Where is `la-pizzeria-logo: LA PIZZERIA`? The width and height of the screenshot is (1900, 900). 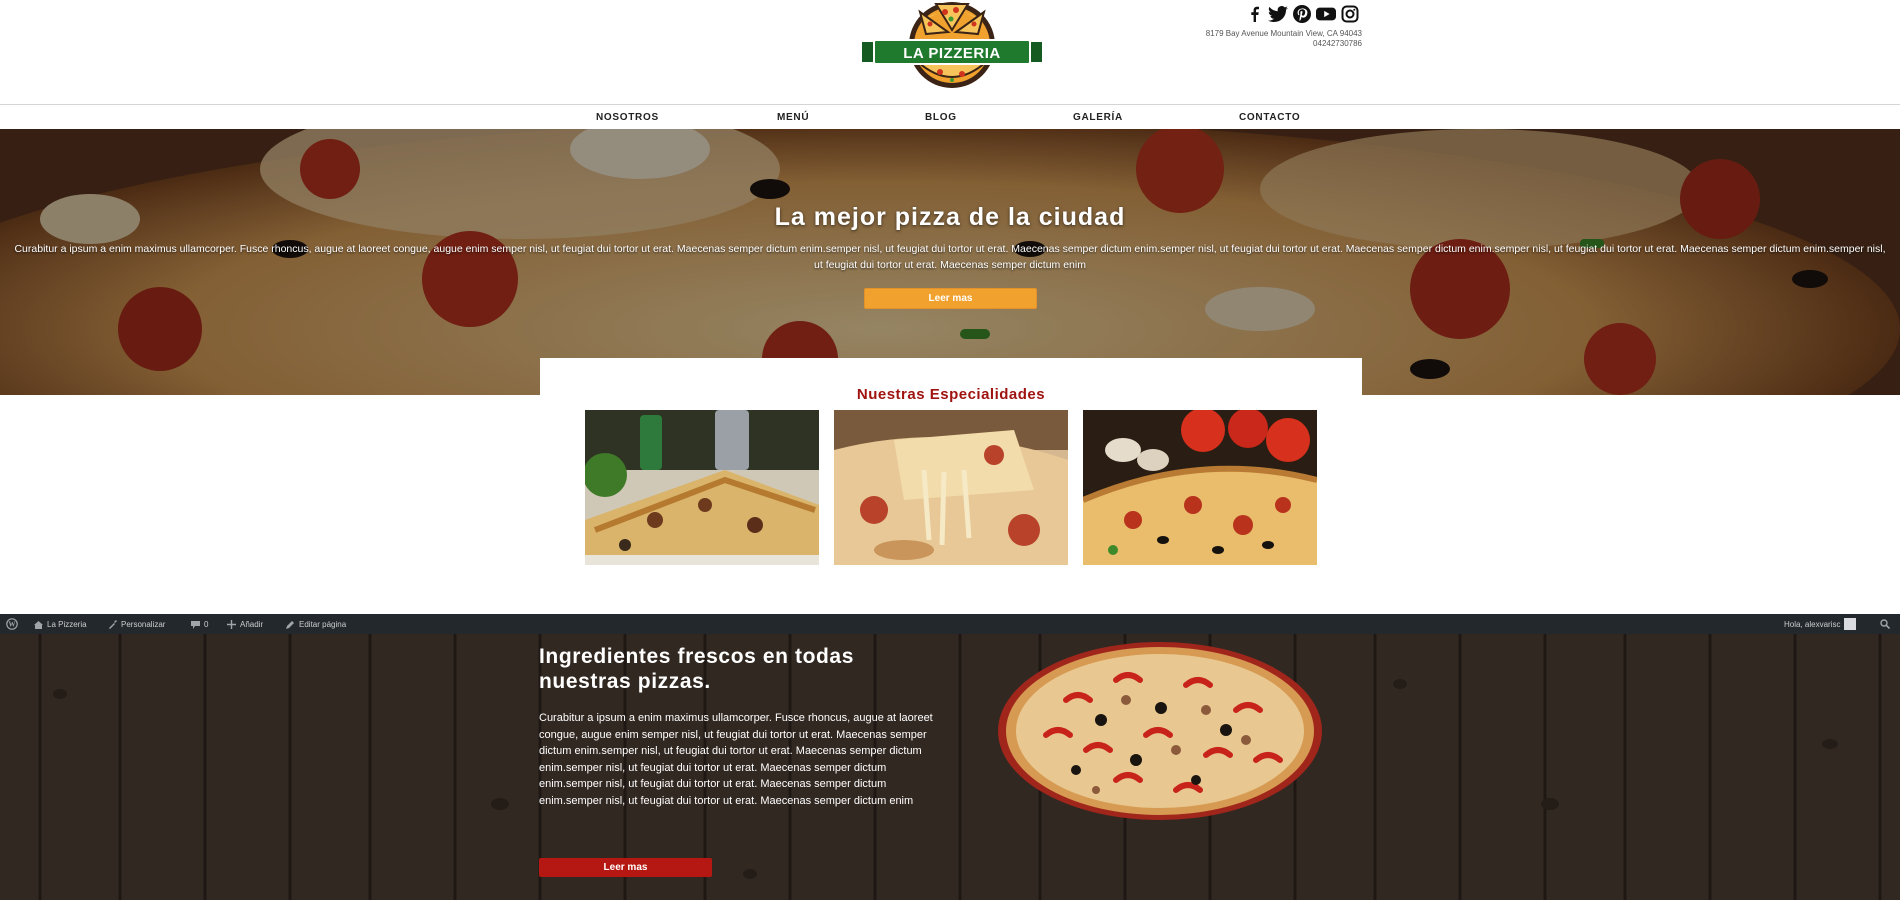
la-pizzeria-logo: LA PIZZERIA is located at coordinates (952, 45).